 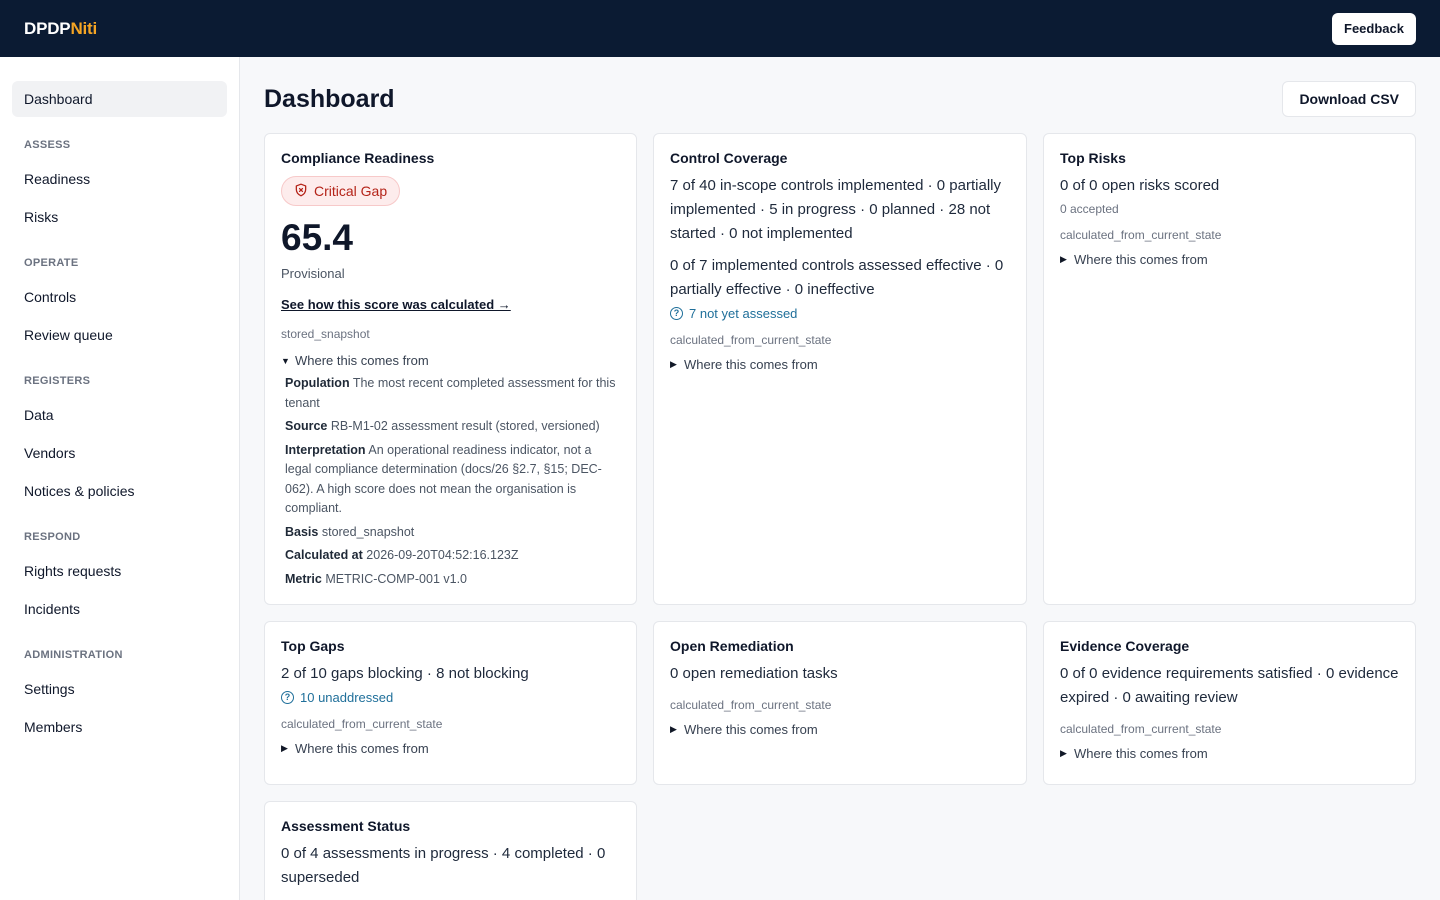 What do you see at coordinates (1089, 209) in the screenshot?
I see `accepted-count: 0 accepted` at bounding box center [1089, 209].